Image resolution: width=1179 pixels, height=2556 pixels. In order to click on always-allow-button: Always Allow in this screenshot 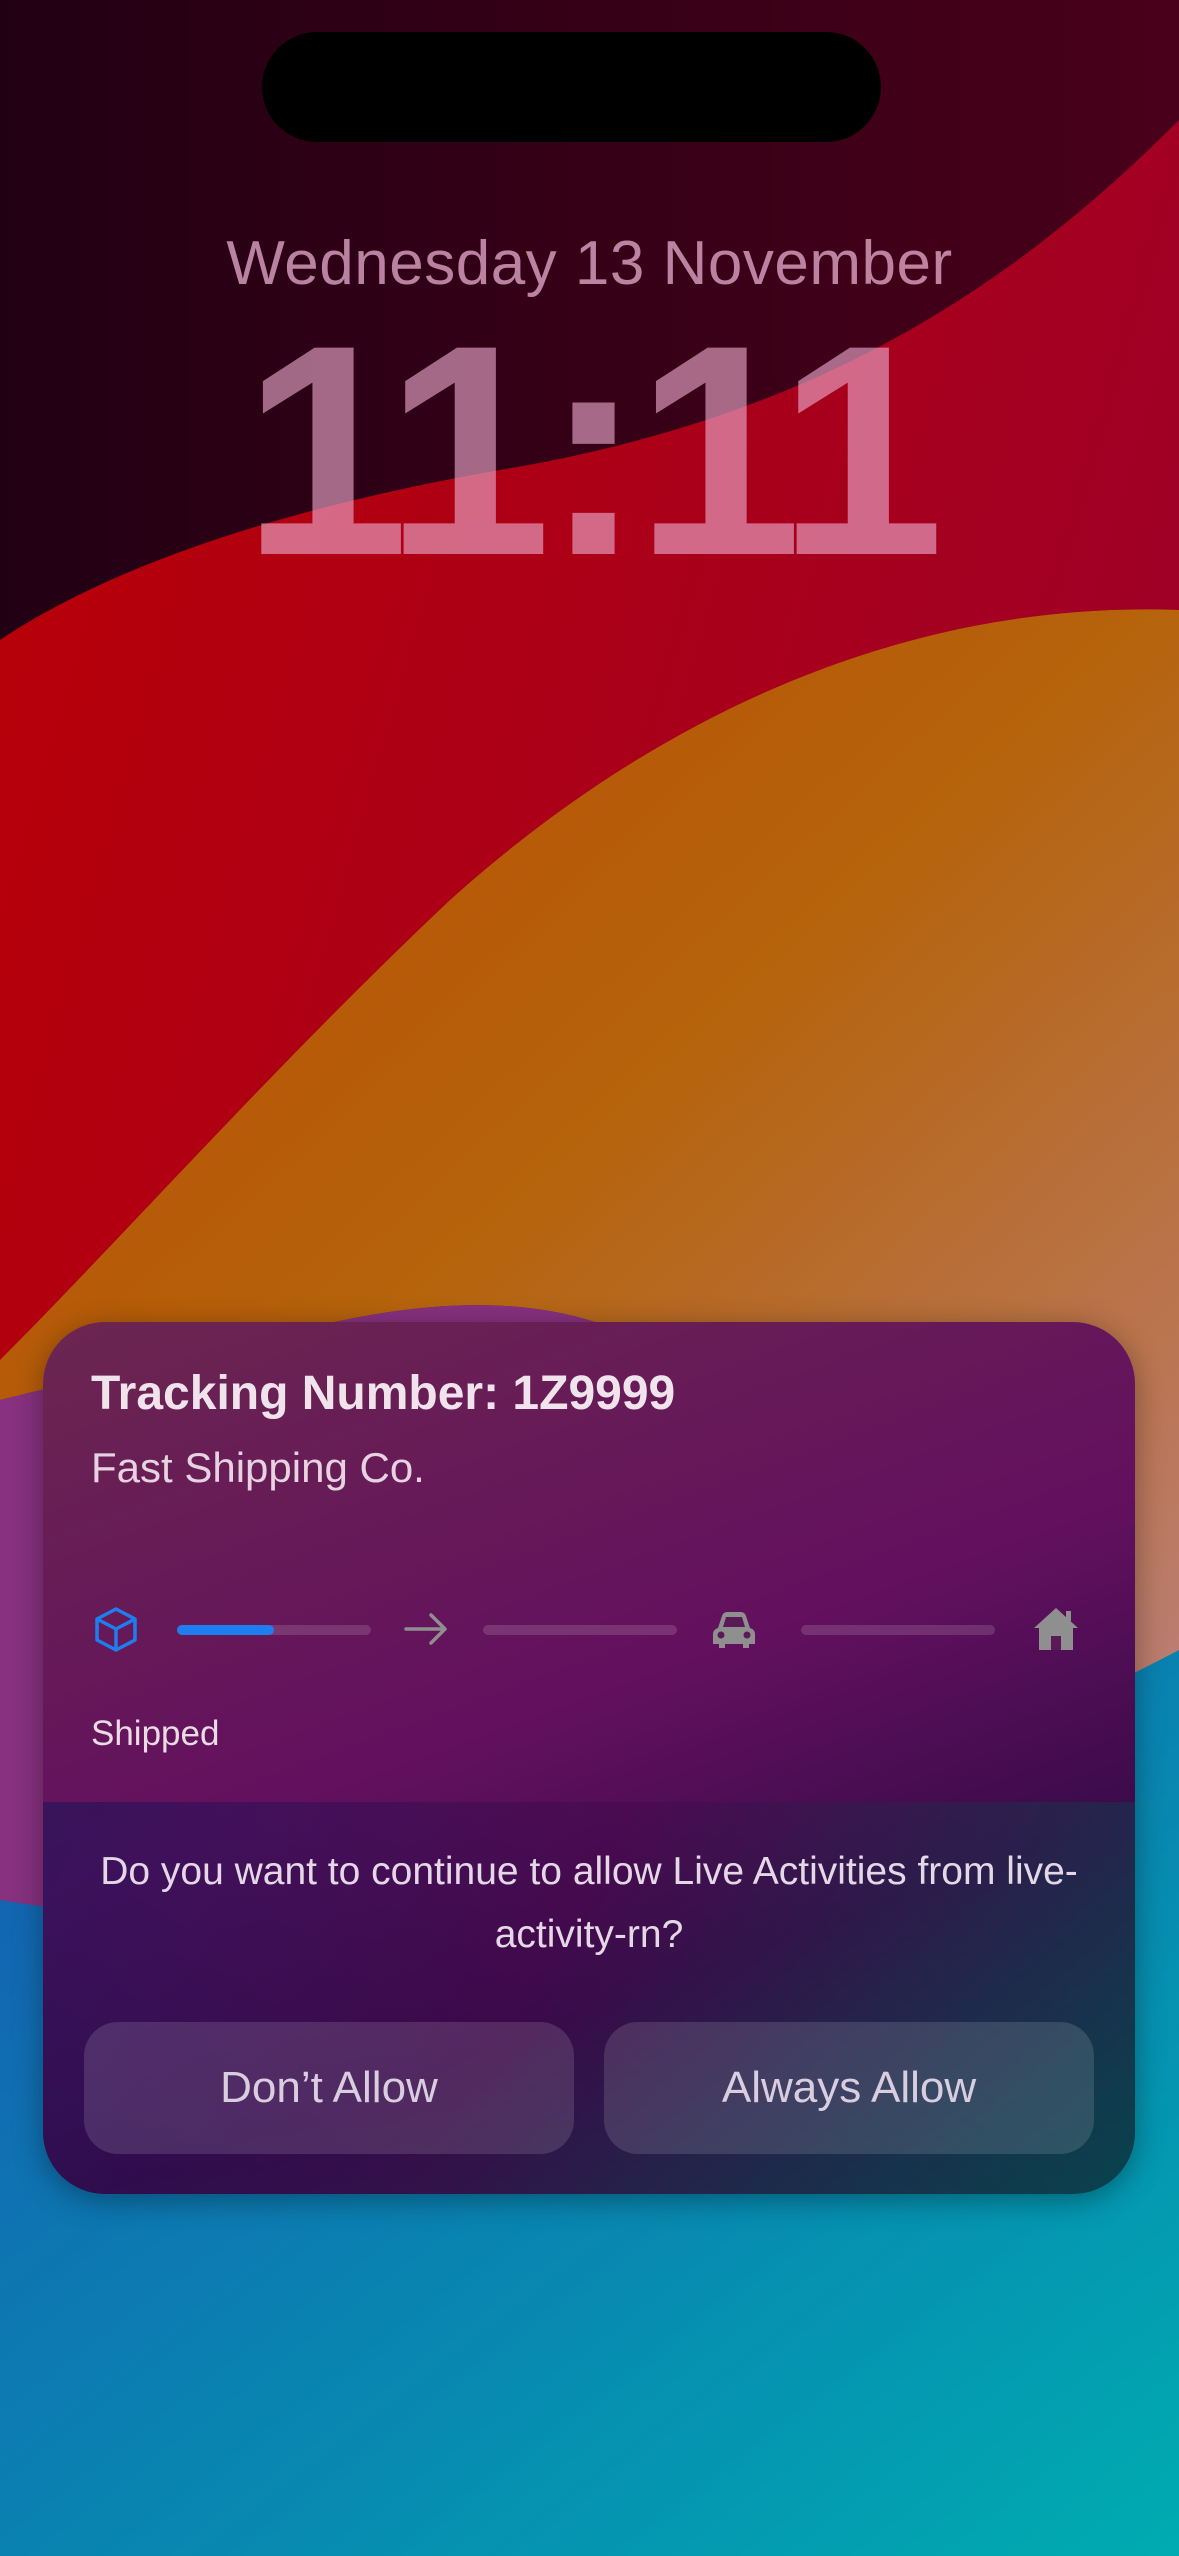, I will do `click(849, 2088)`.